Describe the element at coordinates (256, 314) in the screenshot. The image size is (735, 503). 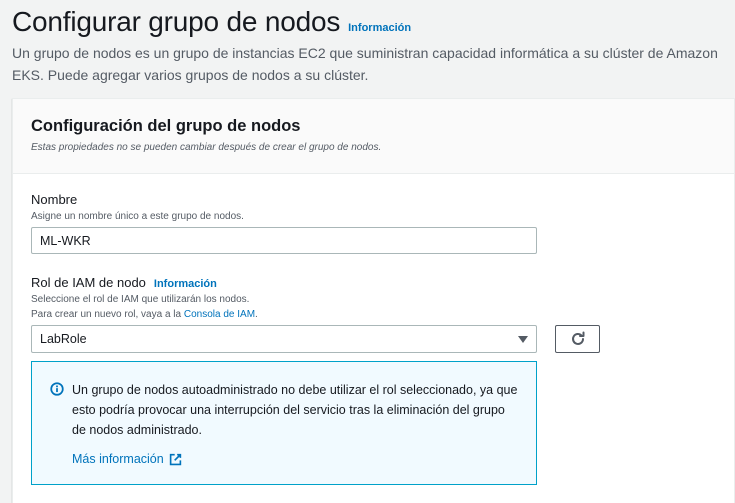
I see `iam-role-hint-suffix: .` at that location.